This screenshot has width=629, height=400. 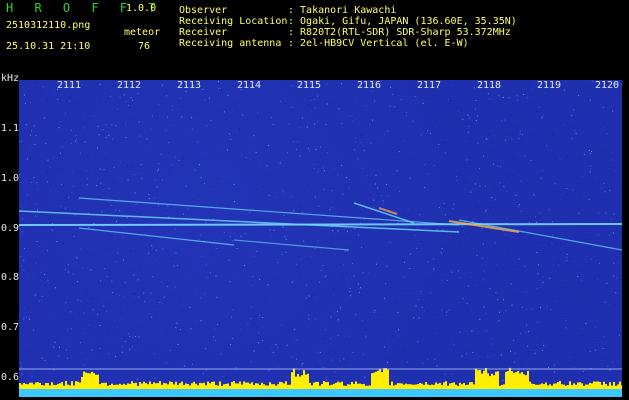 I want to click on info-row-observer: Observer : Takanori Kawachi, so click(x=348, y=10).